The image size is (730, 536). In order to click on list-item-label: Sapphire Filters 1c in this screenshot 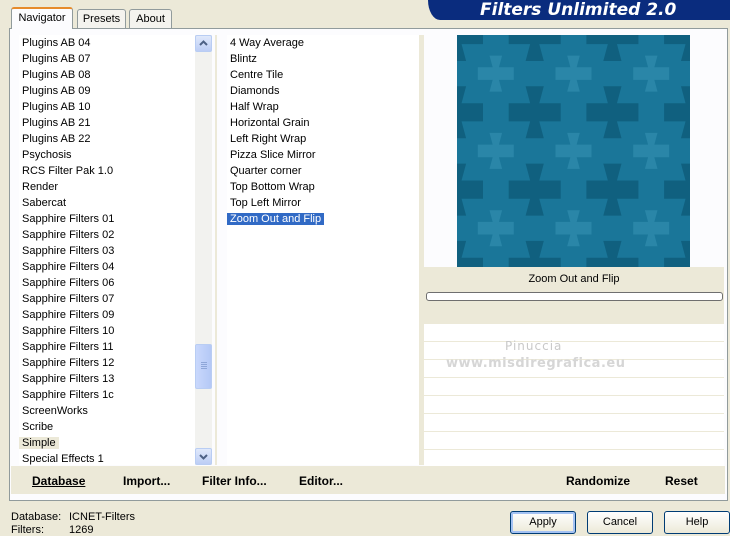, I will do `click(68, 395)`.